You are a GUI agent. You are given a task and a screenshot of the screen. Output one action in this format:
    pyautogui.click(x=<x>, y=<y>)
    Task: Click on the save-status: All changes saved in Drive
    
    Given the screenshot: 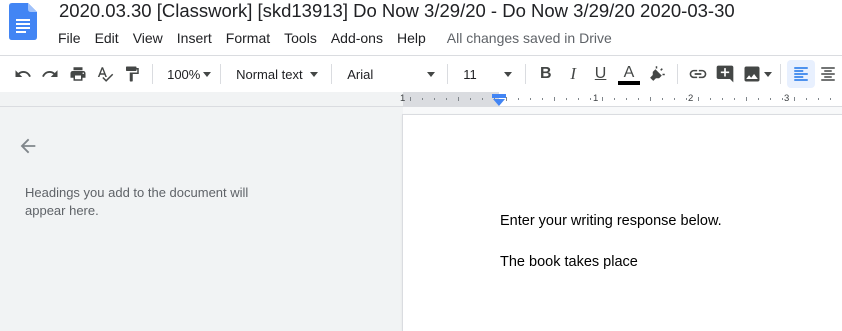 What is the action you would take?
    pyautogui.click(x=522, y=38)
    